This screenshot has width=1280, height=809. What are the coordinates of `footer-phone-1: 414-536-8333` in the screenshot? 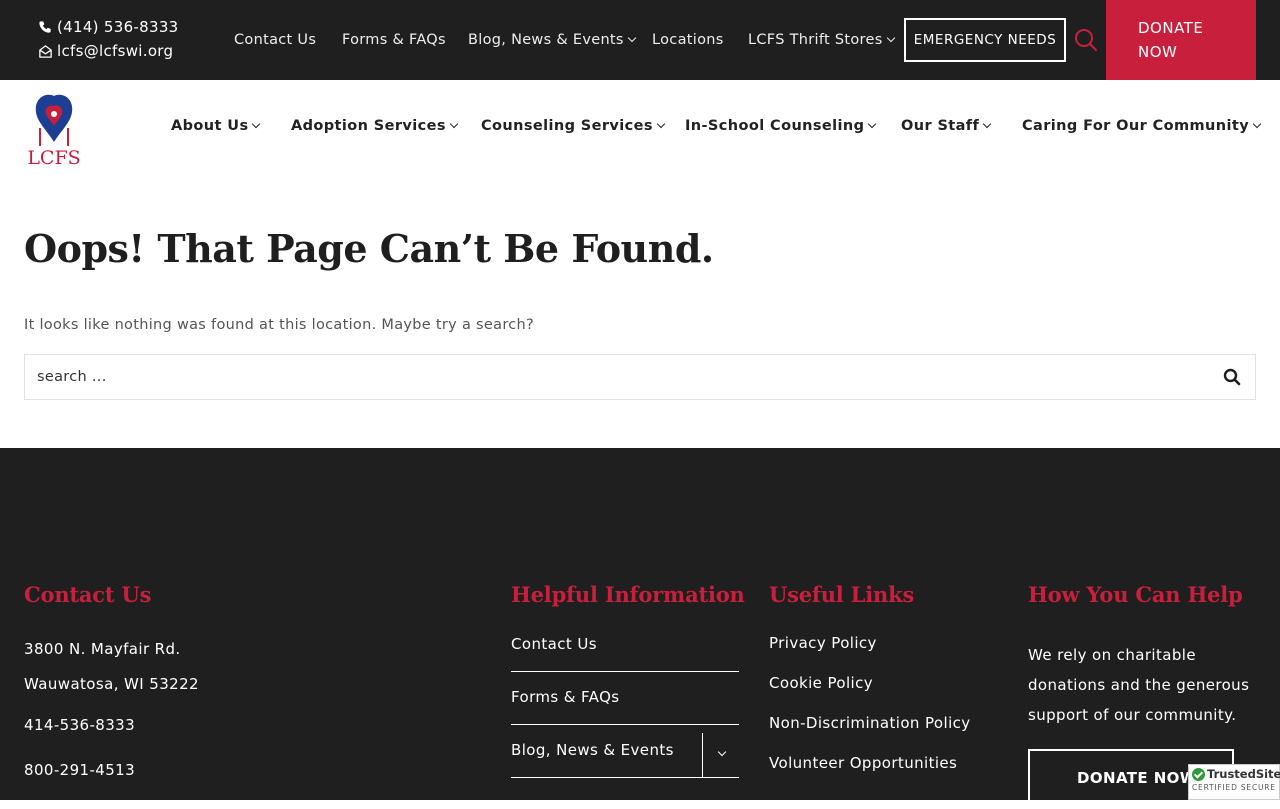 It's located at (79, 725).